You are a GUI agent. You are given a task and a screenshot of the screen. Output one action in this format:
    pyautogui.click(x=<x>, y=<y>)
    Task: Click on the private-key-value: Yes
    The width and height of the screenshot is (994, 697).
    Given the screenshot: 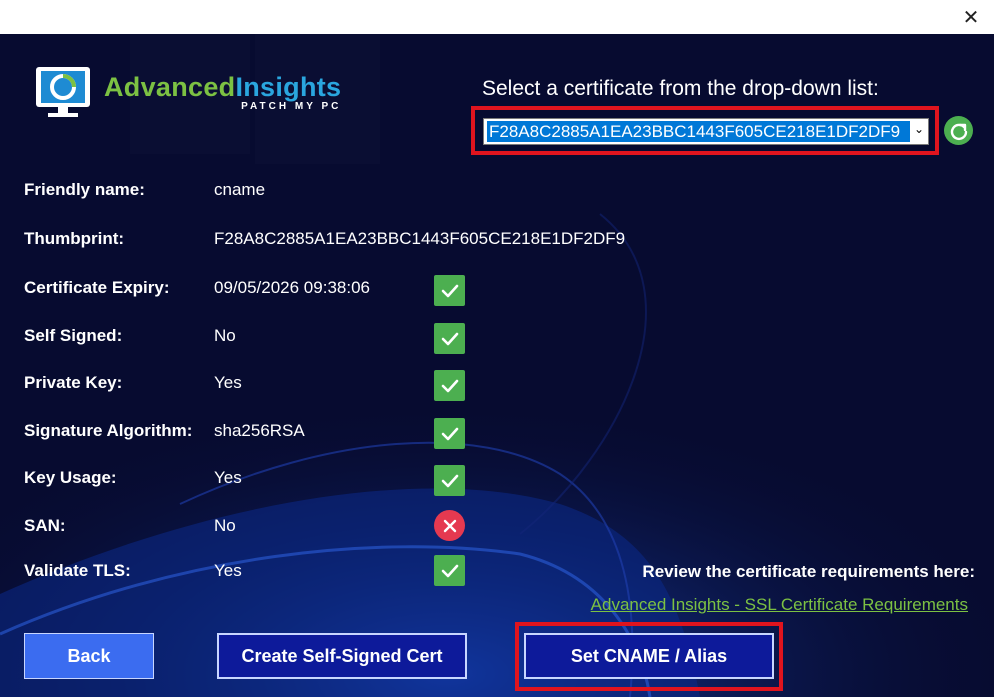 What is the action you would take?
    pyautogui.click(x=228, y=382)
    